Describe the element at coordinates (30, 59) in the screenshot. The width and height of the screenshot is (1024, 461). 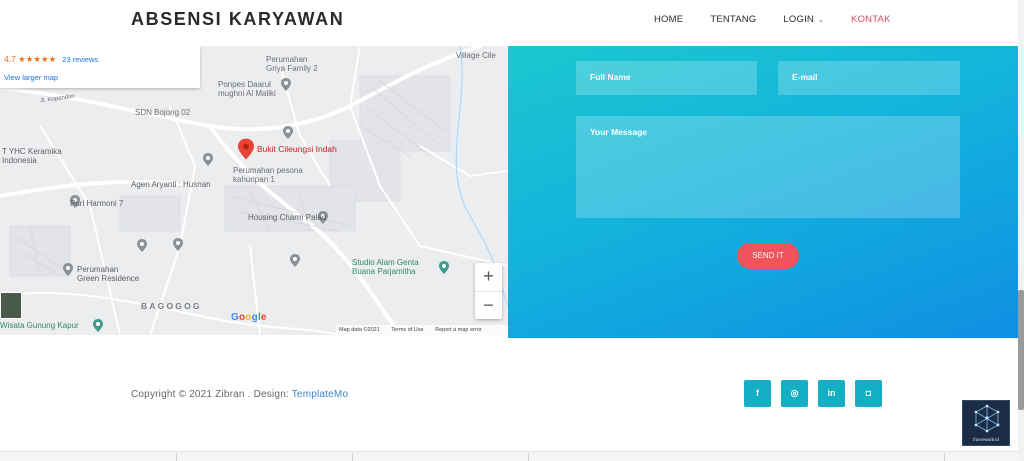
I see `rating-value: 4.7 ★★★★★` at that location.